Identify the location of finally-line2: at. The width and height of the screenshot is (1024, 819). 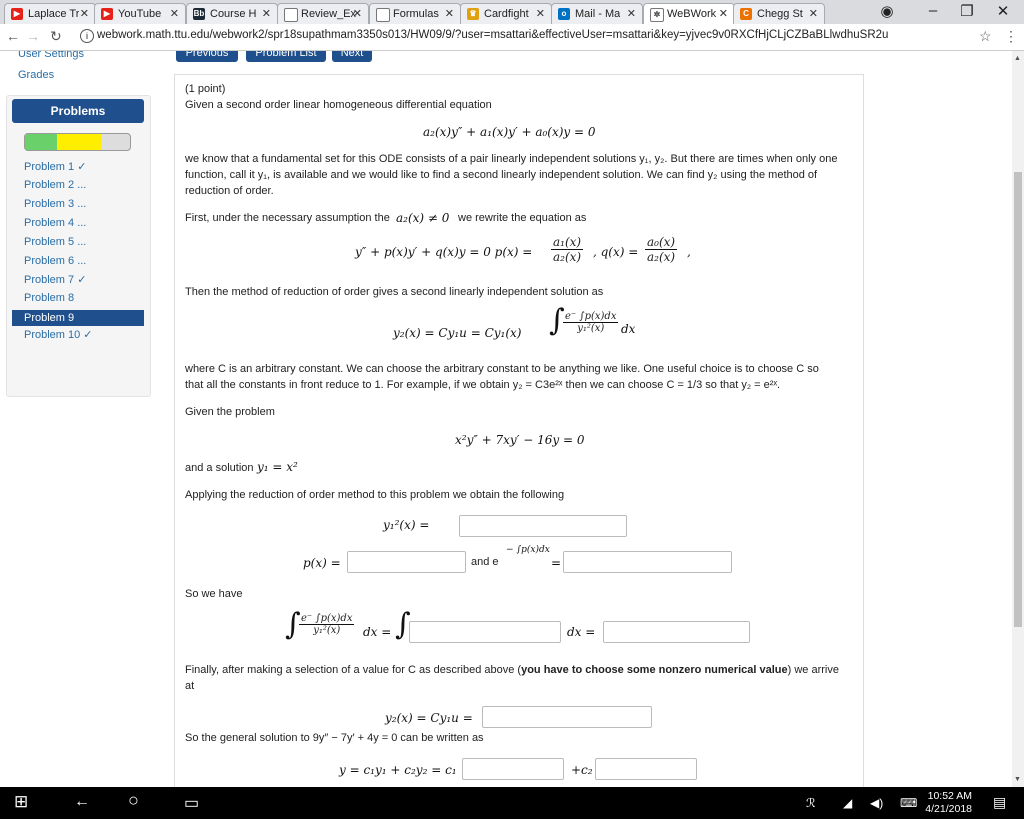
(190, 686).